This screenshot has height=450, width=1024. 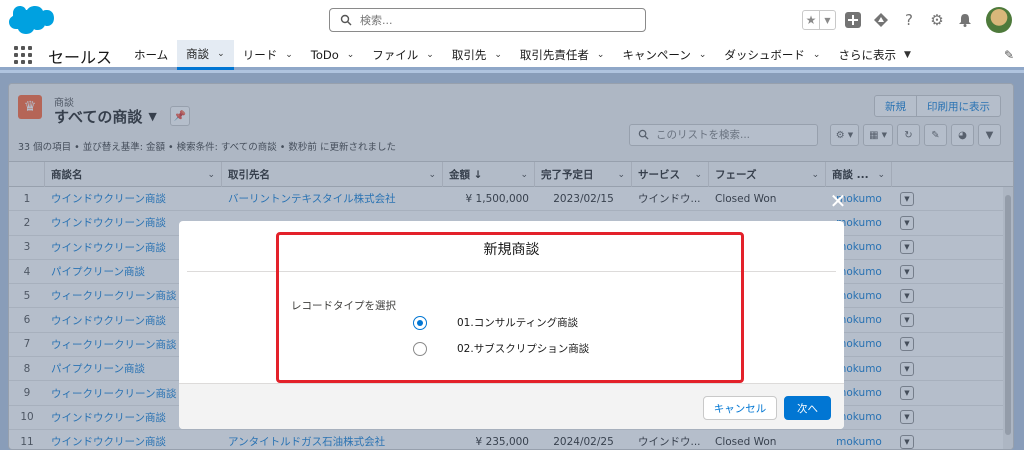 I want to click on cancel-button: キャンセル, so click(x=740, y=408).